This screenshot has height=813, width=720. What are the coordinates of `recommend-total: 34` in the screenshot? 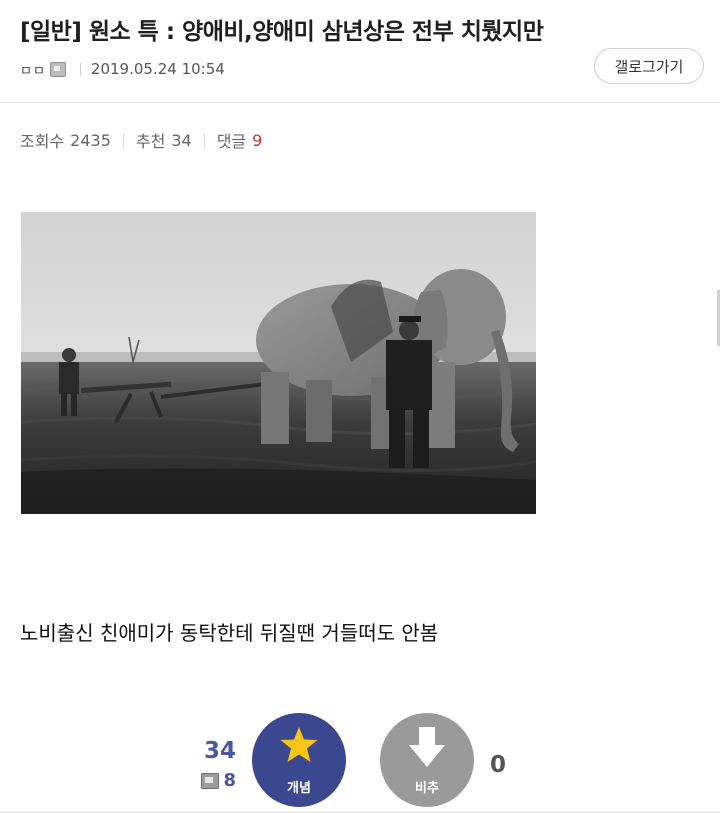 It's located at (219, 751).